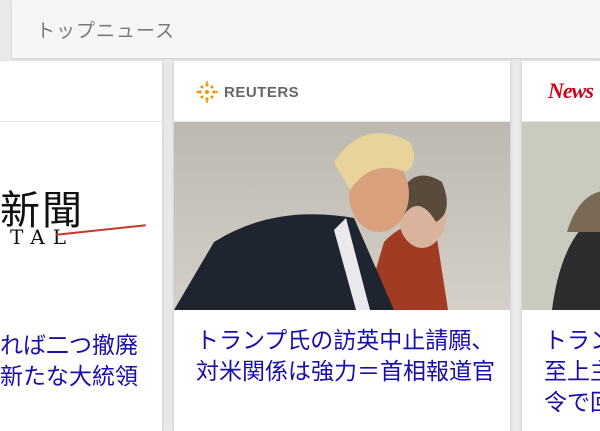 This screenshot has height=431, width=600. I want to click on news-card-right: News トラン 至上主 令で回, so click(561, 246).